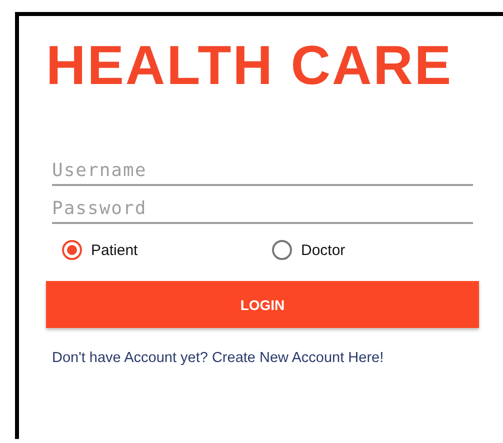 This screenshot has height=443, width=503. What do you see at coordinates (377, 250) in the screenshot?
I see `role-radio: Doctor` at bounding box center [377, 250].